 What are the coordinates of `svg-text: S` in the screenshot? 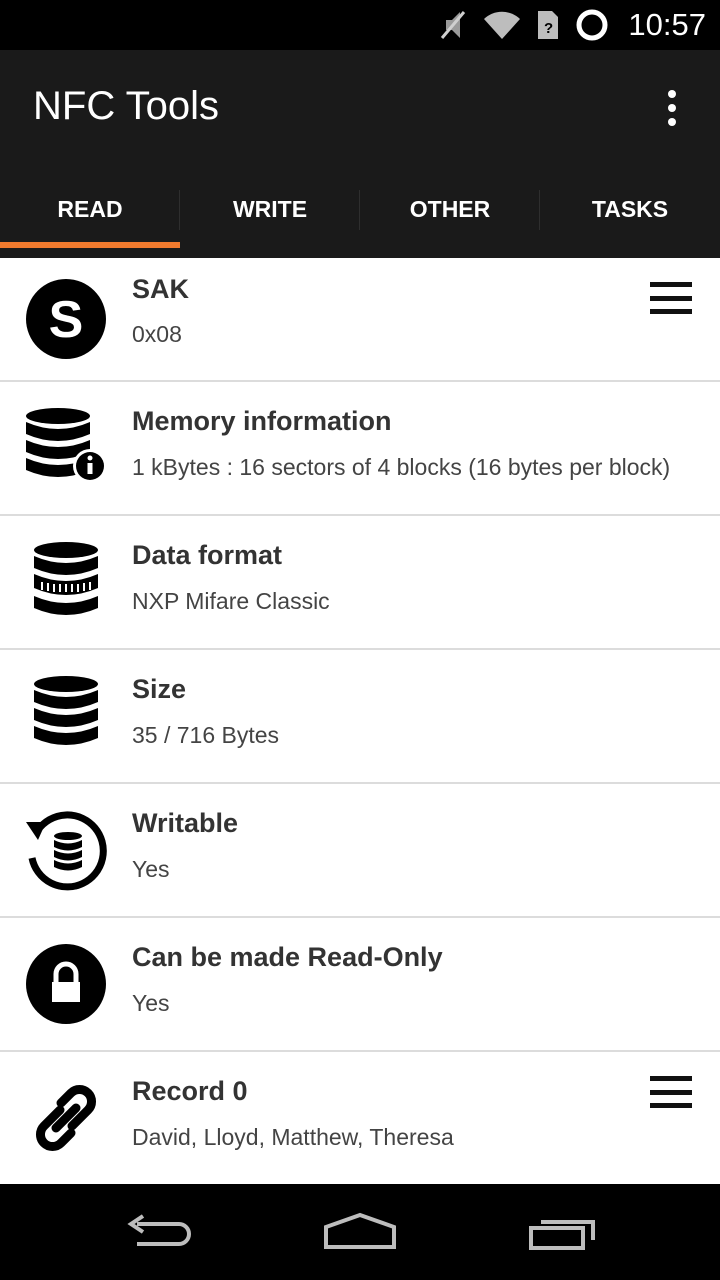 It's located at (66, 320).